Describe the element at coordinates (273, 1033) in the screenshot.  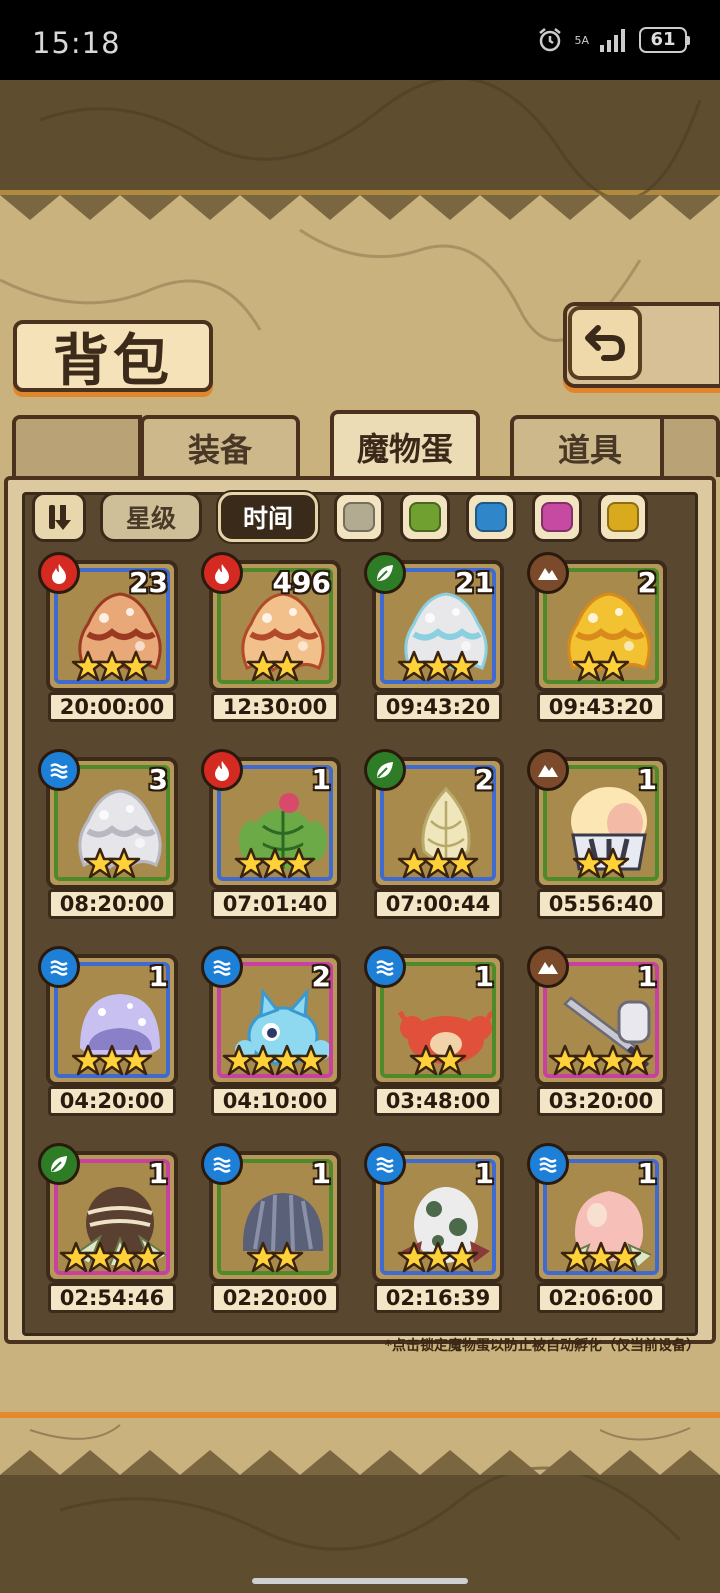
I see `egg-slot: 2 04:10:00` at that location.